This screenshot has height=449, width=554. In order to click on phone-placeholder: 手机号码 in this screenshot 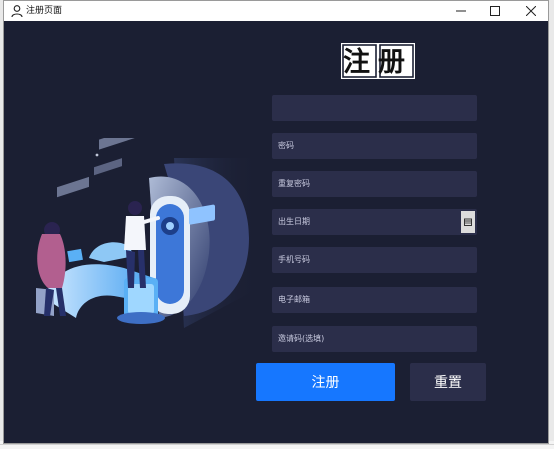, I will do `click(294, 259)`.